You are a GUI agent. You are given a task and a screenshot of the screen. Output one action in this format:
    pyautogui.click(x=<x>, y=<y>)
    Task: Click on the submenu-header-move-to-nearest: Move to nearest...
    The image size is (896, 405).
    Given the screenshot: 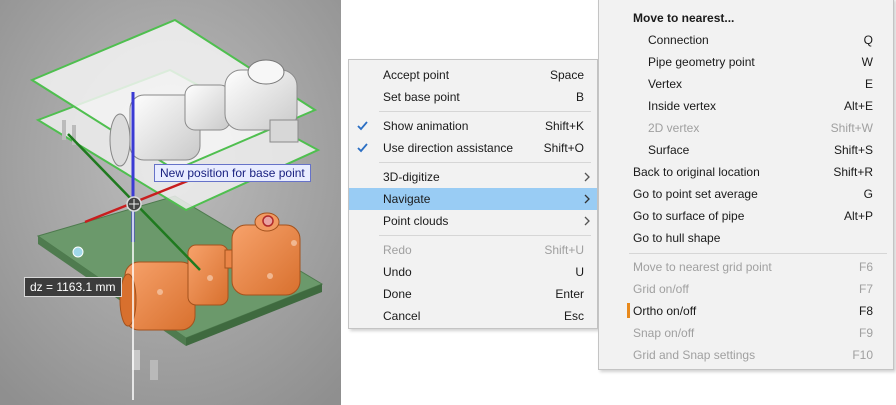 What is the action you would take?
    pyautogui.click(x=746, y=18)
    